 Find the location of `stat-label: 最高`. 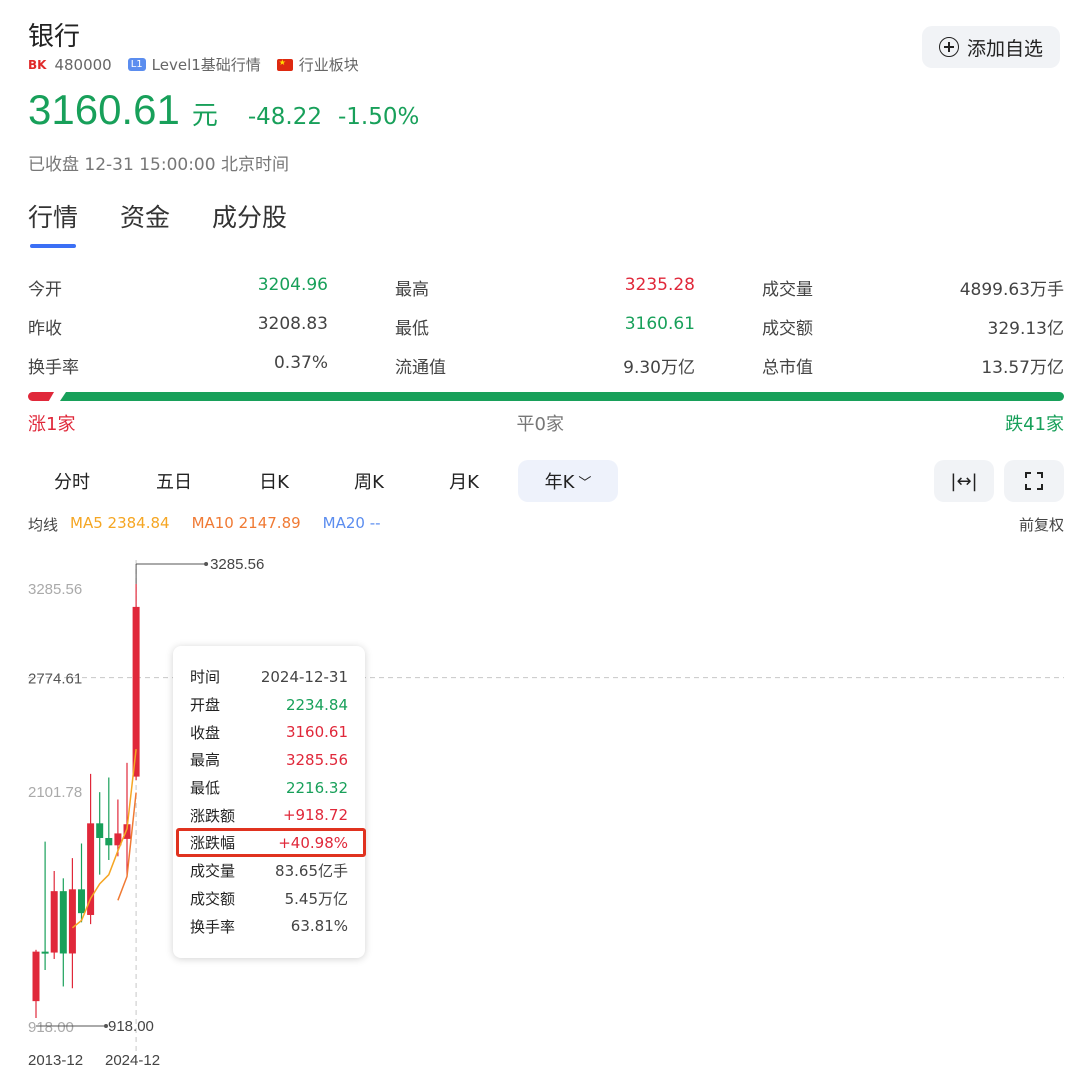

stat-label: 最高 is located at coordinates (412, 290).